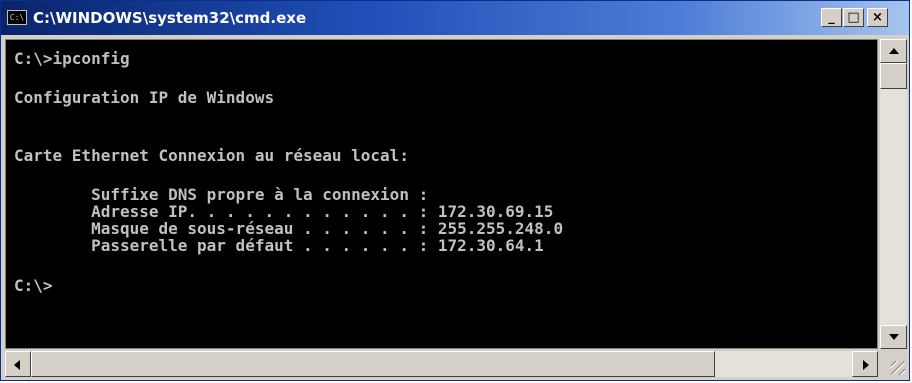  I want to click on horizontal-scrollbar, so click(441, 364).